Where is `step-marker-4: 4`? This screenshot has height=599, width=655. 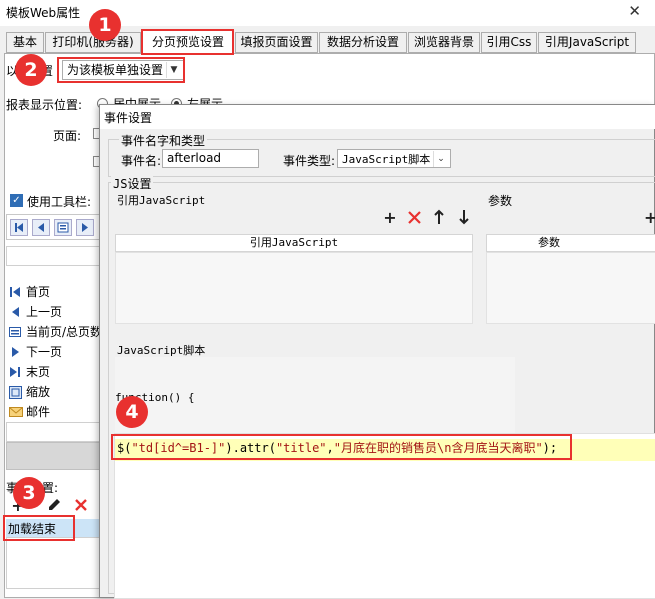 step-marker-4: 4 is located at coordinates (132, 412).